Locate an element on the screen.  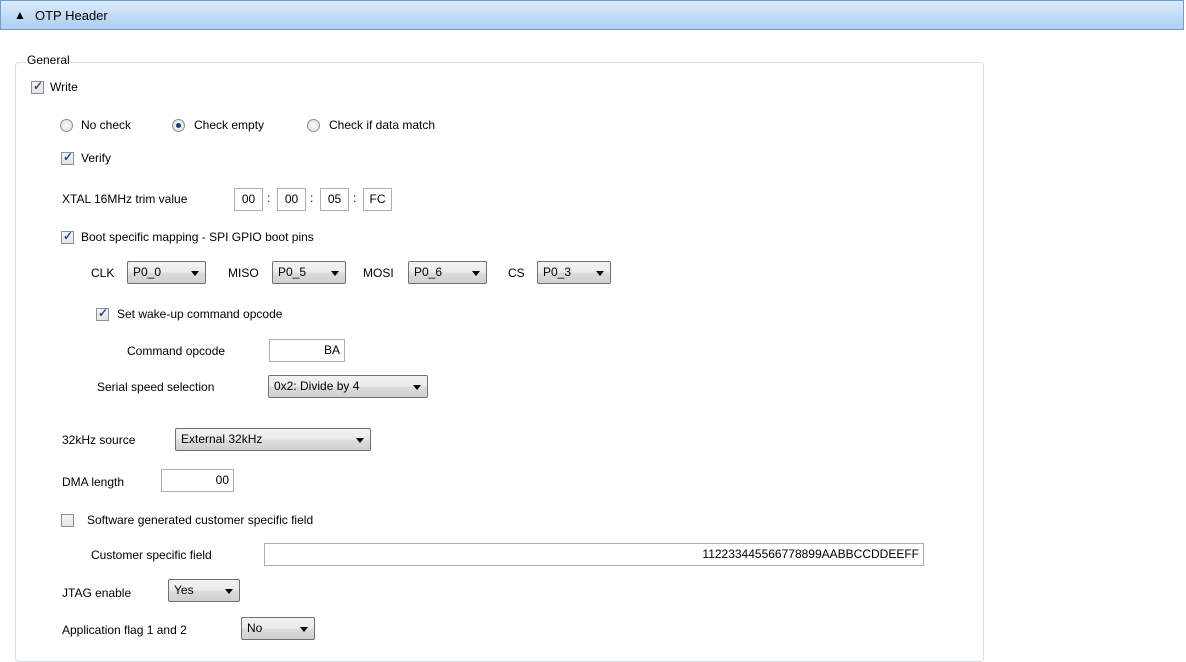
verify-checkbox: ✓ is located at coordinates (67, 157).